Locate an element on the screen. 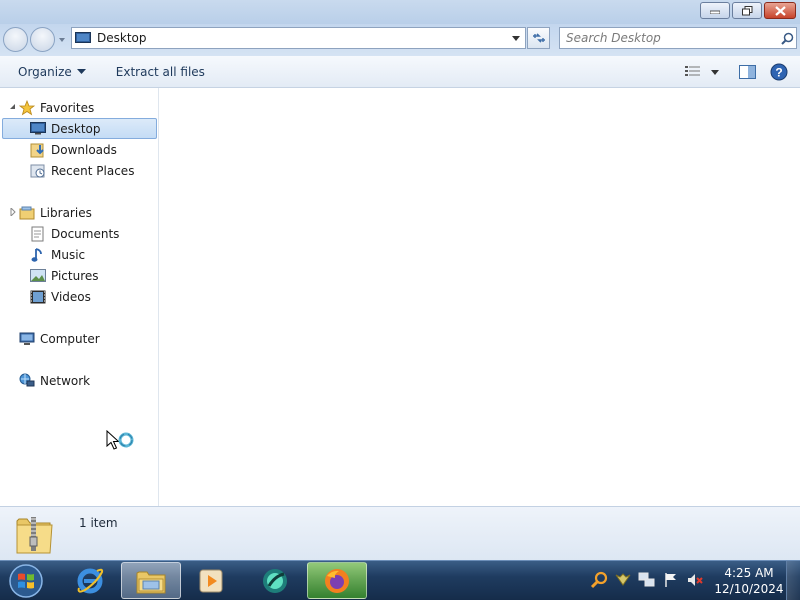 The height and width of the screenshot is (600, 800). nav-item-documents: Documents is located at coordinates (74, 233).